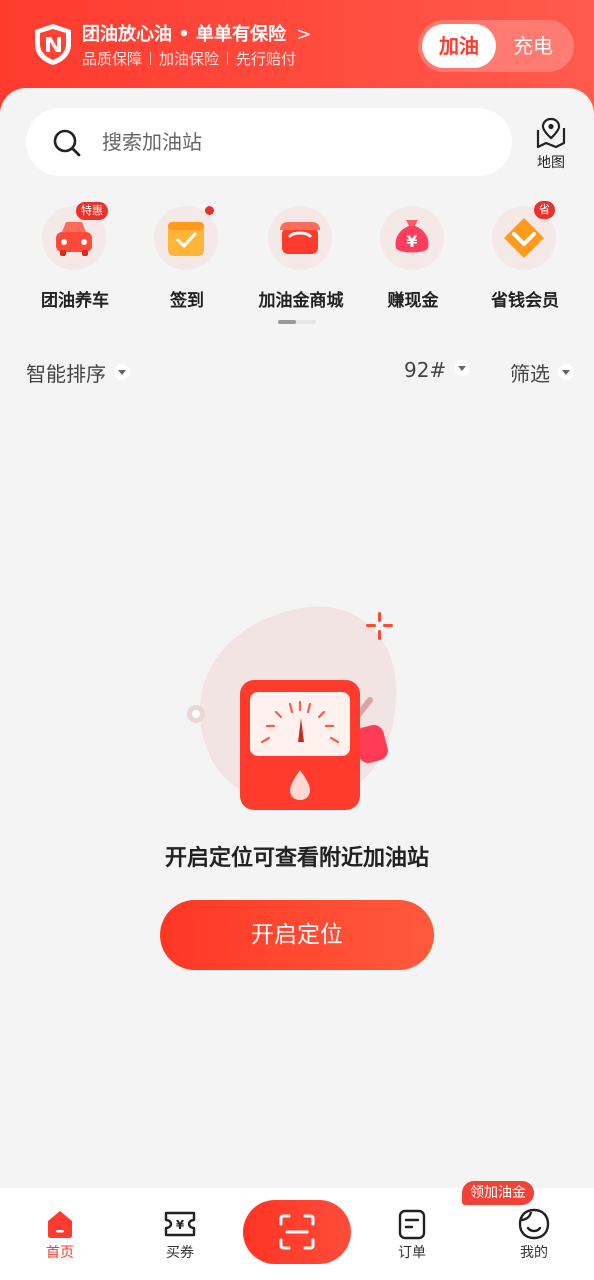 This screenshot has width=594, height=1280. Describe the element at coordinates (75, 301) in the screenshot. I see `shortcut-label: 团油养车` at that location.